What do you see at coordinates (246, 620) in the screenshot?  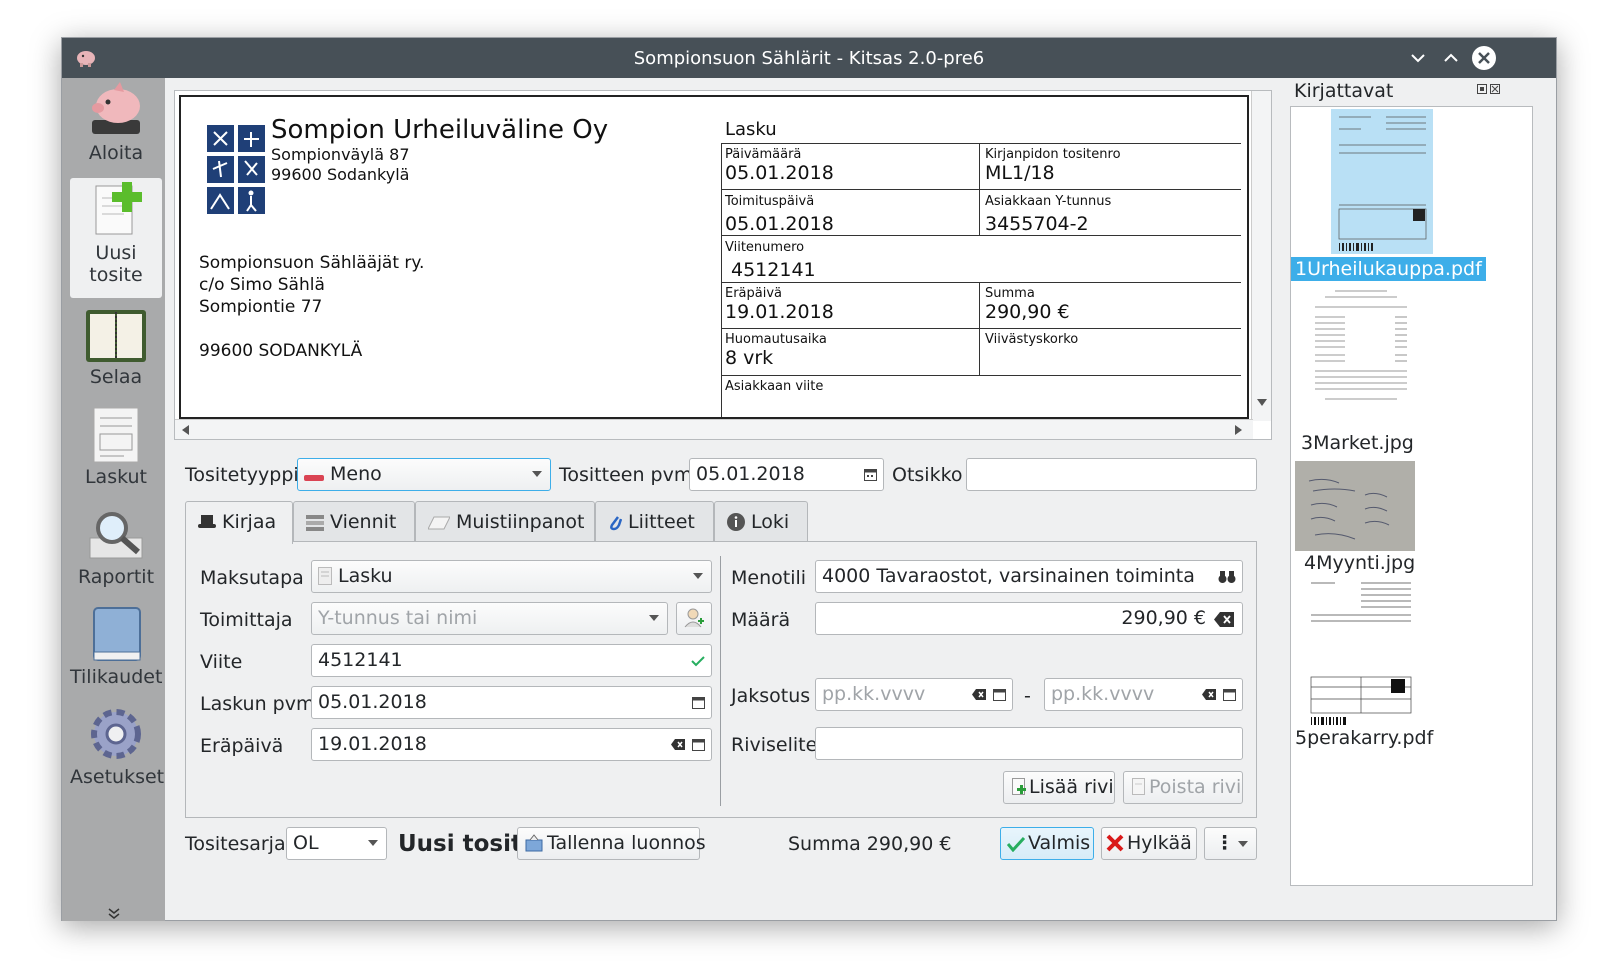 I see `supplier-label: Toimittaja` at bounding box center [246, 620].